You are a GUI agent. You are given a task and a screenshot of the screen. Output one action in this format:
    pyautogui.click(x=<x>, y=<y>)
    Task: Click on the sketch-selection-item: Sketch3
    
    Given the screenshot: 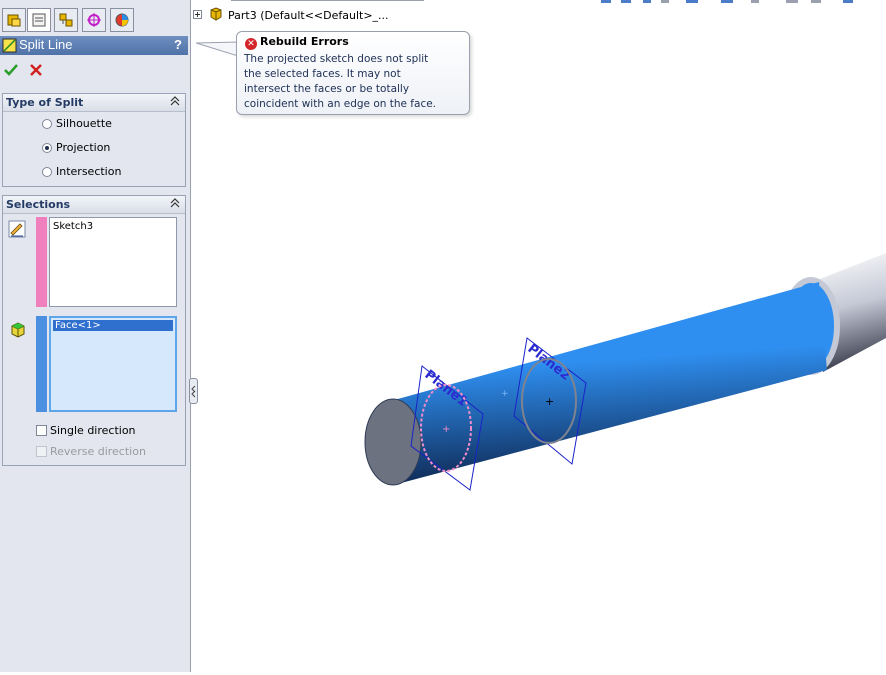 What is the action you would take?
    pyautogui.click(x=113, y=226)
    